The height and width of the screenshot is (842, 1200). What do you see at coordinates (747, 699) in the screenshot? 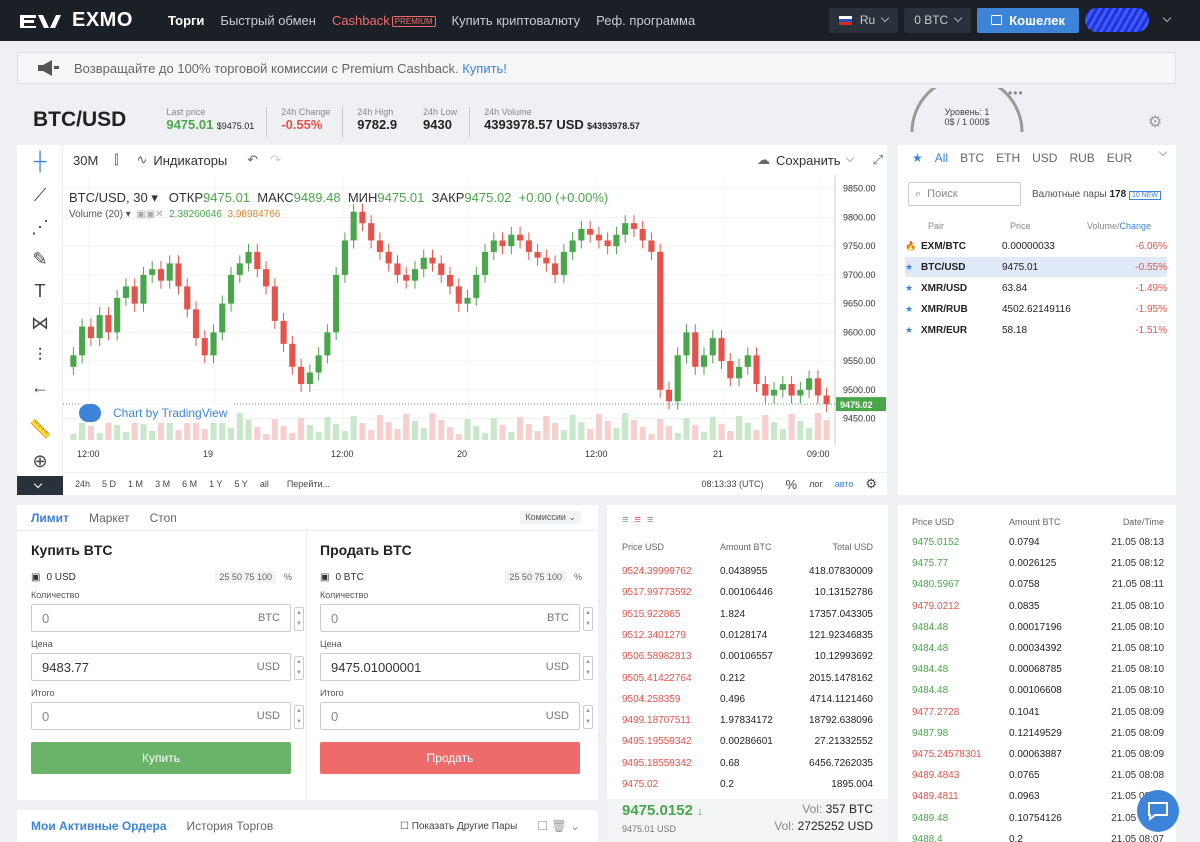
I see `orderbook-row: 9504.258359 0.496 4714.1121460` at bounding box center [747, 699].